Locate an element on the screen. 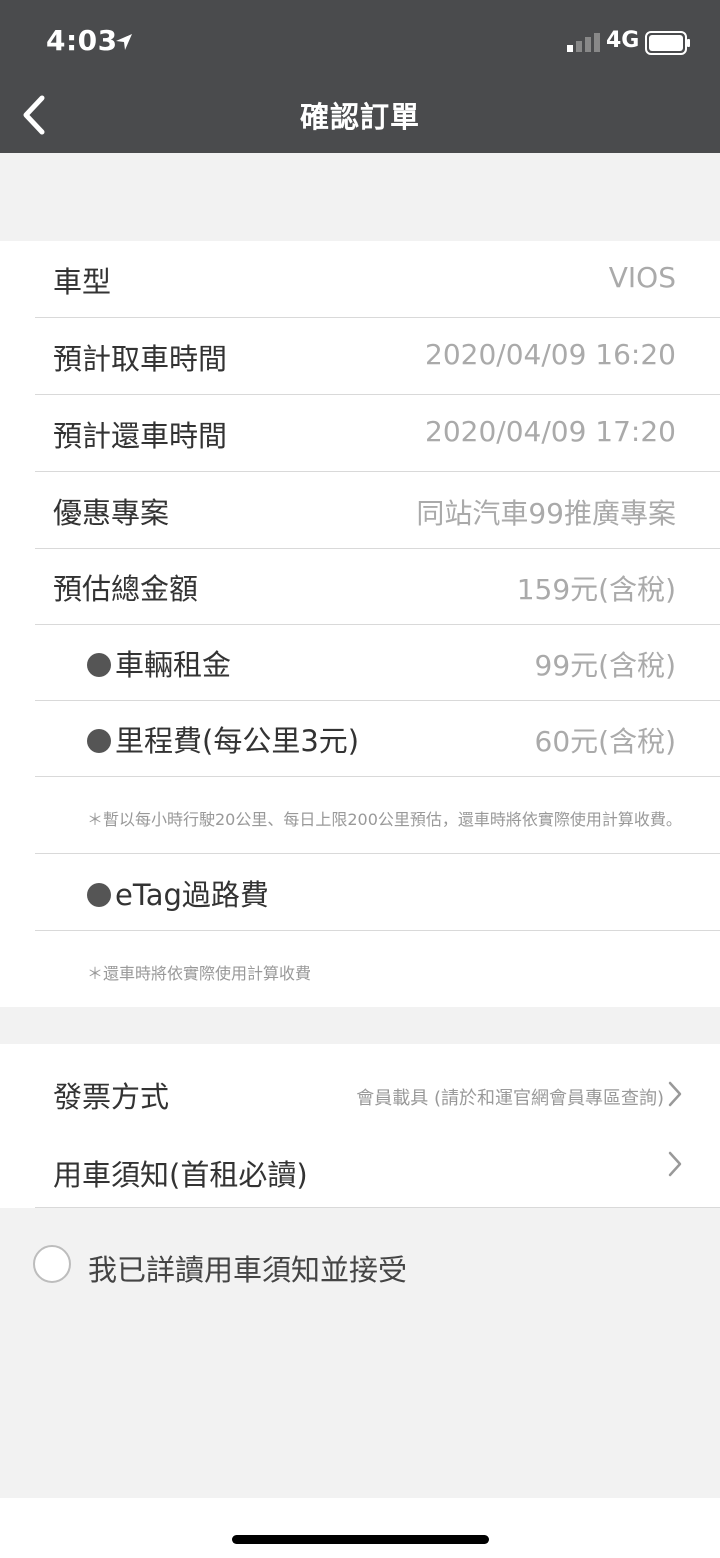  options-card: 發票方式 會員載具 (請於和運官網會員專區查詢) 用車須知(首租必讀) is located at coordinates (360, 1126).